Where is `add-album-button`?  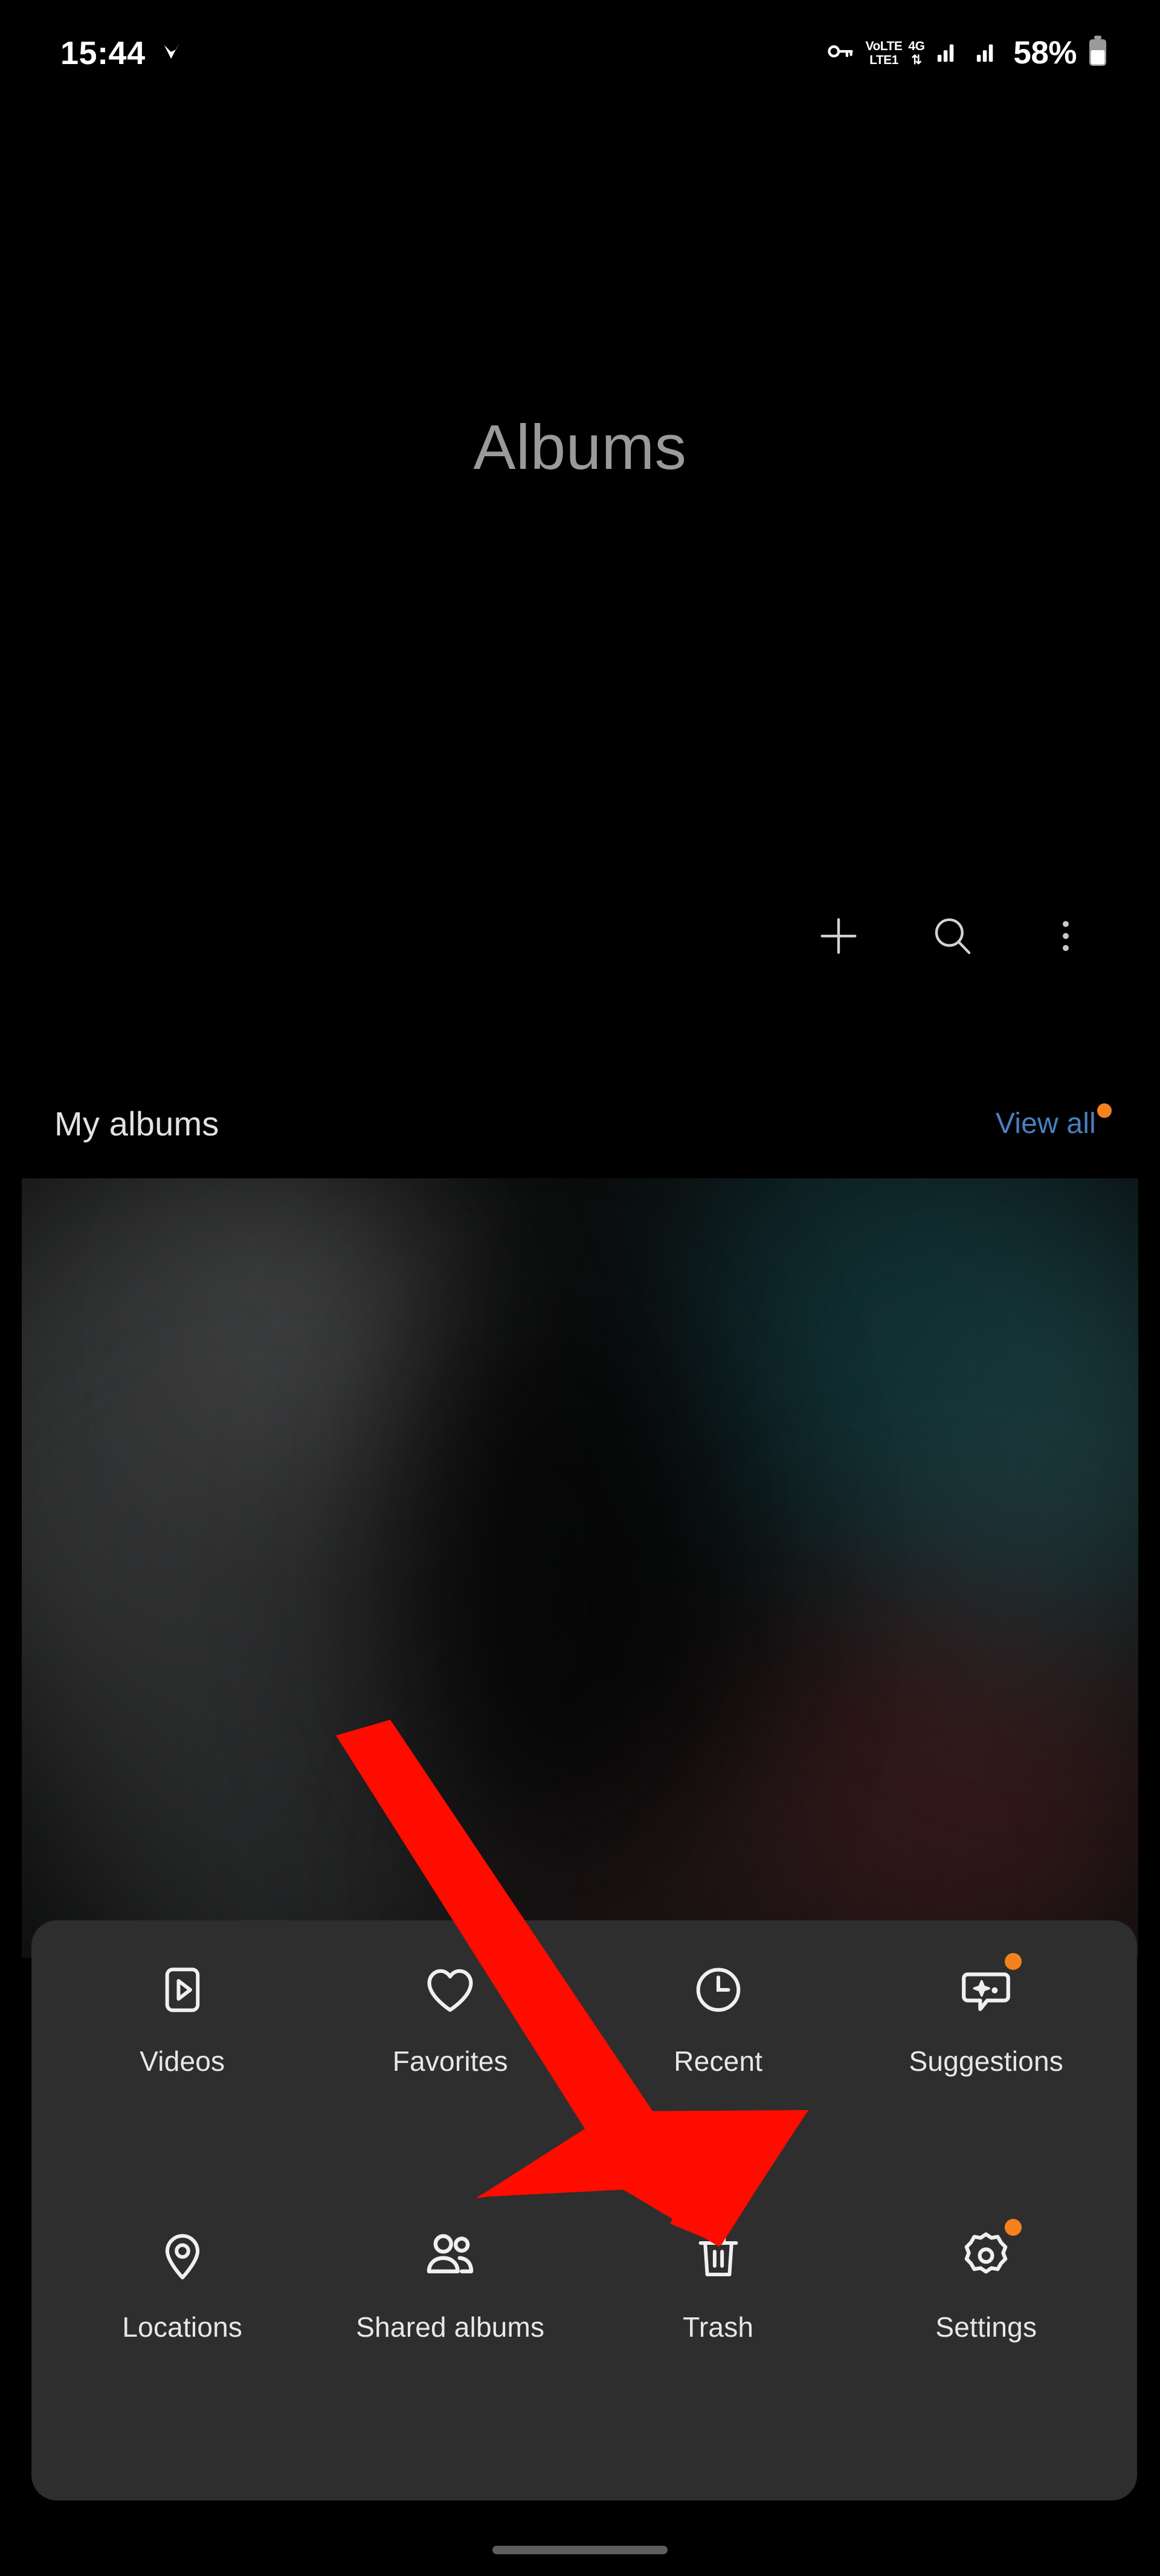 add-album-button is located at coordinates (838, 937).